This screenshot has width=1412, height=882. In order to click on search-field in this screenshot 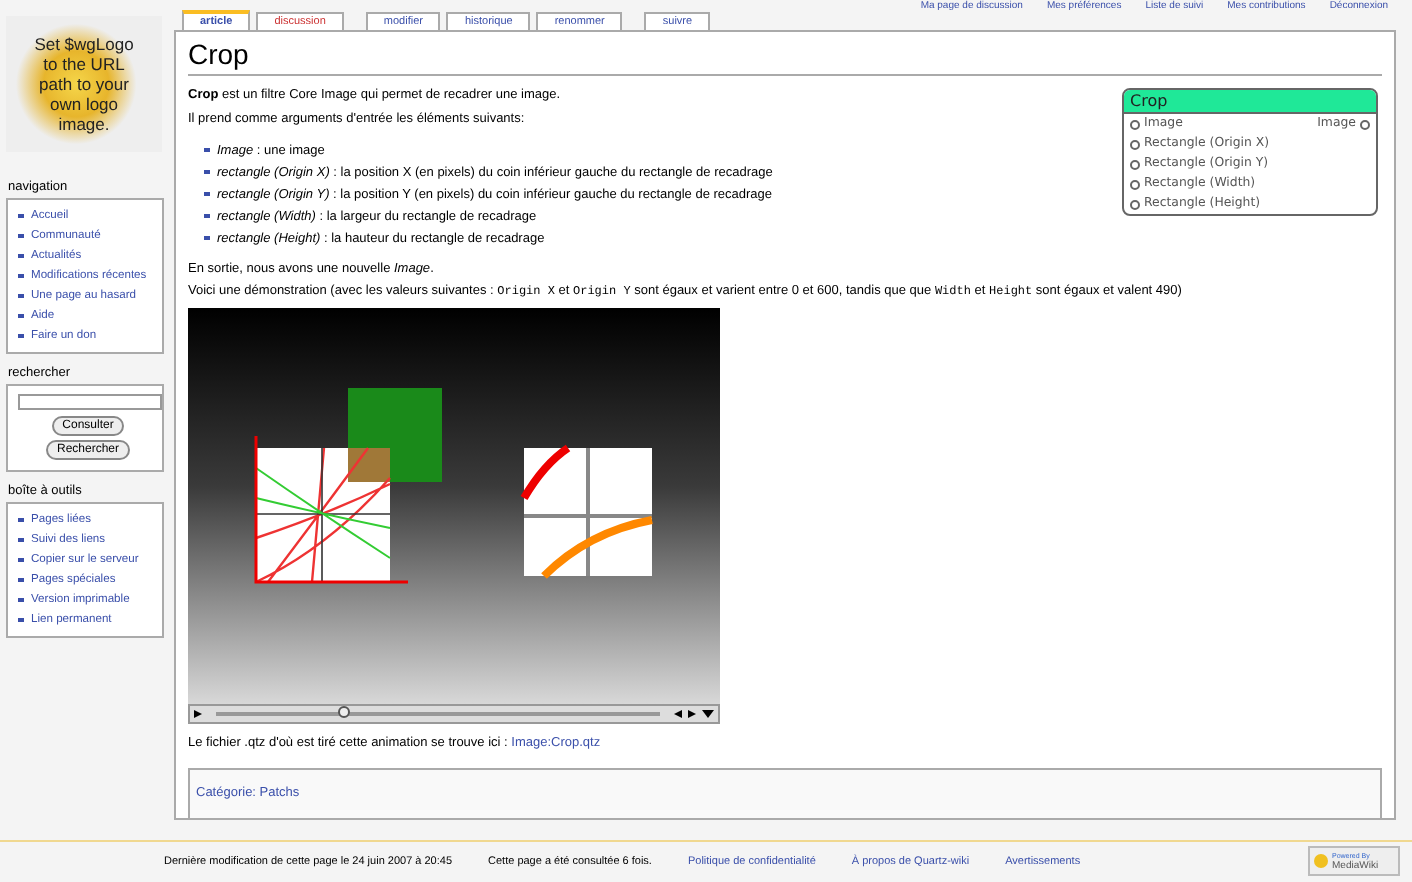, I will do `click(90, 402)`.